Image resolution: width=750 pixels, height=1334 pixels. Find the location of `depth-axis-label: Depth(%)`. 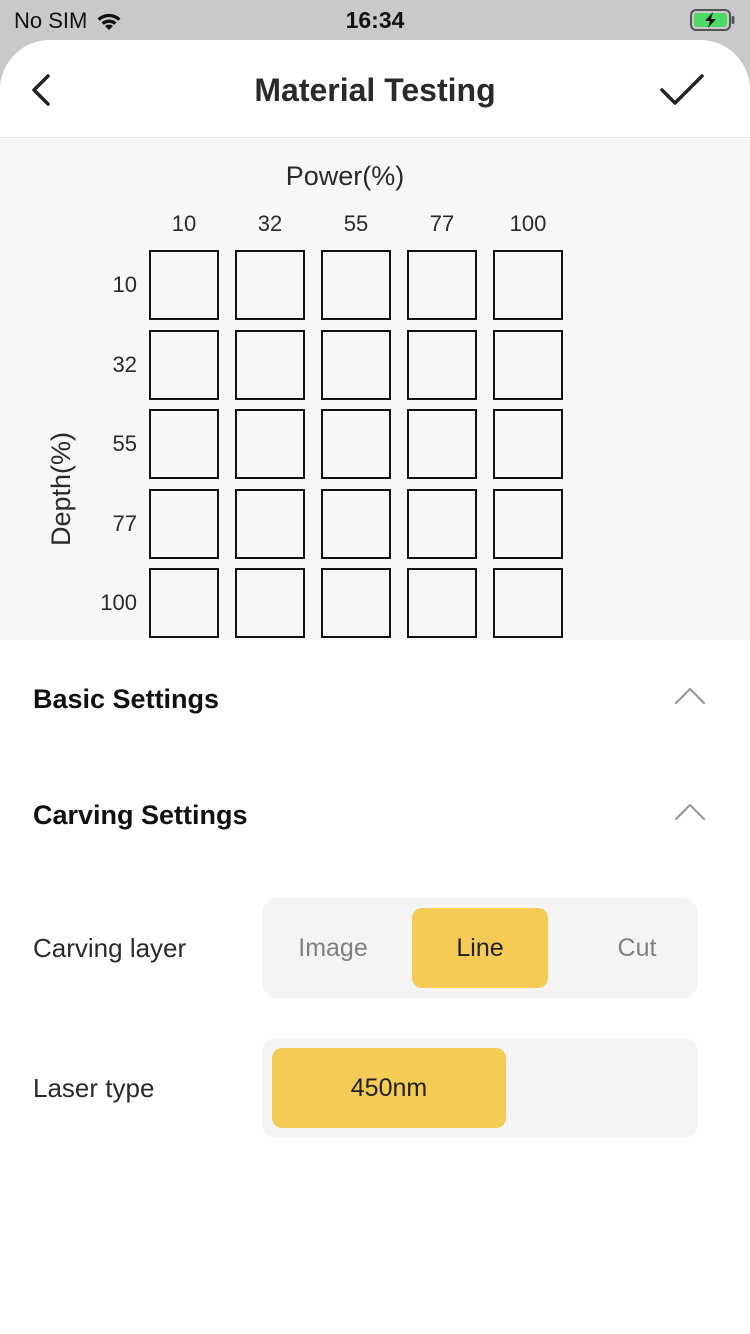

depth-axis-label: Depth(%) is located at coordinates (61, 489).